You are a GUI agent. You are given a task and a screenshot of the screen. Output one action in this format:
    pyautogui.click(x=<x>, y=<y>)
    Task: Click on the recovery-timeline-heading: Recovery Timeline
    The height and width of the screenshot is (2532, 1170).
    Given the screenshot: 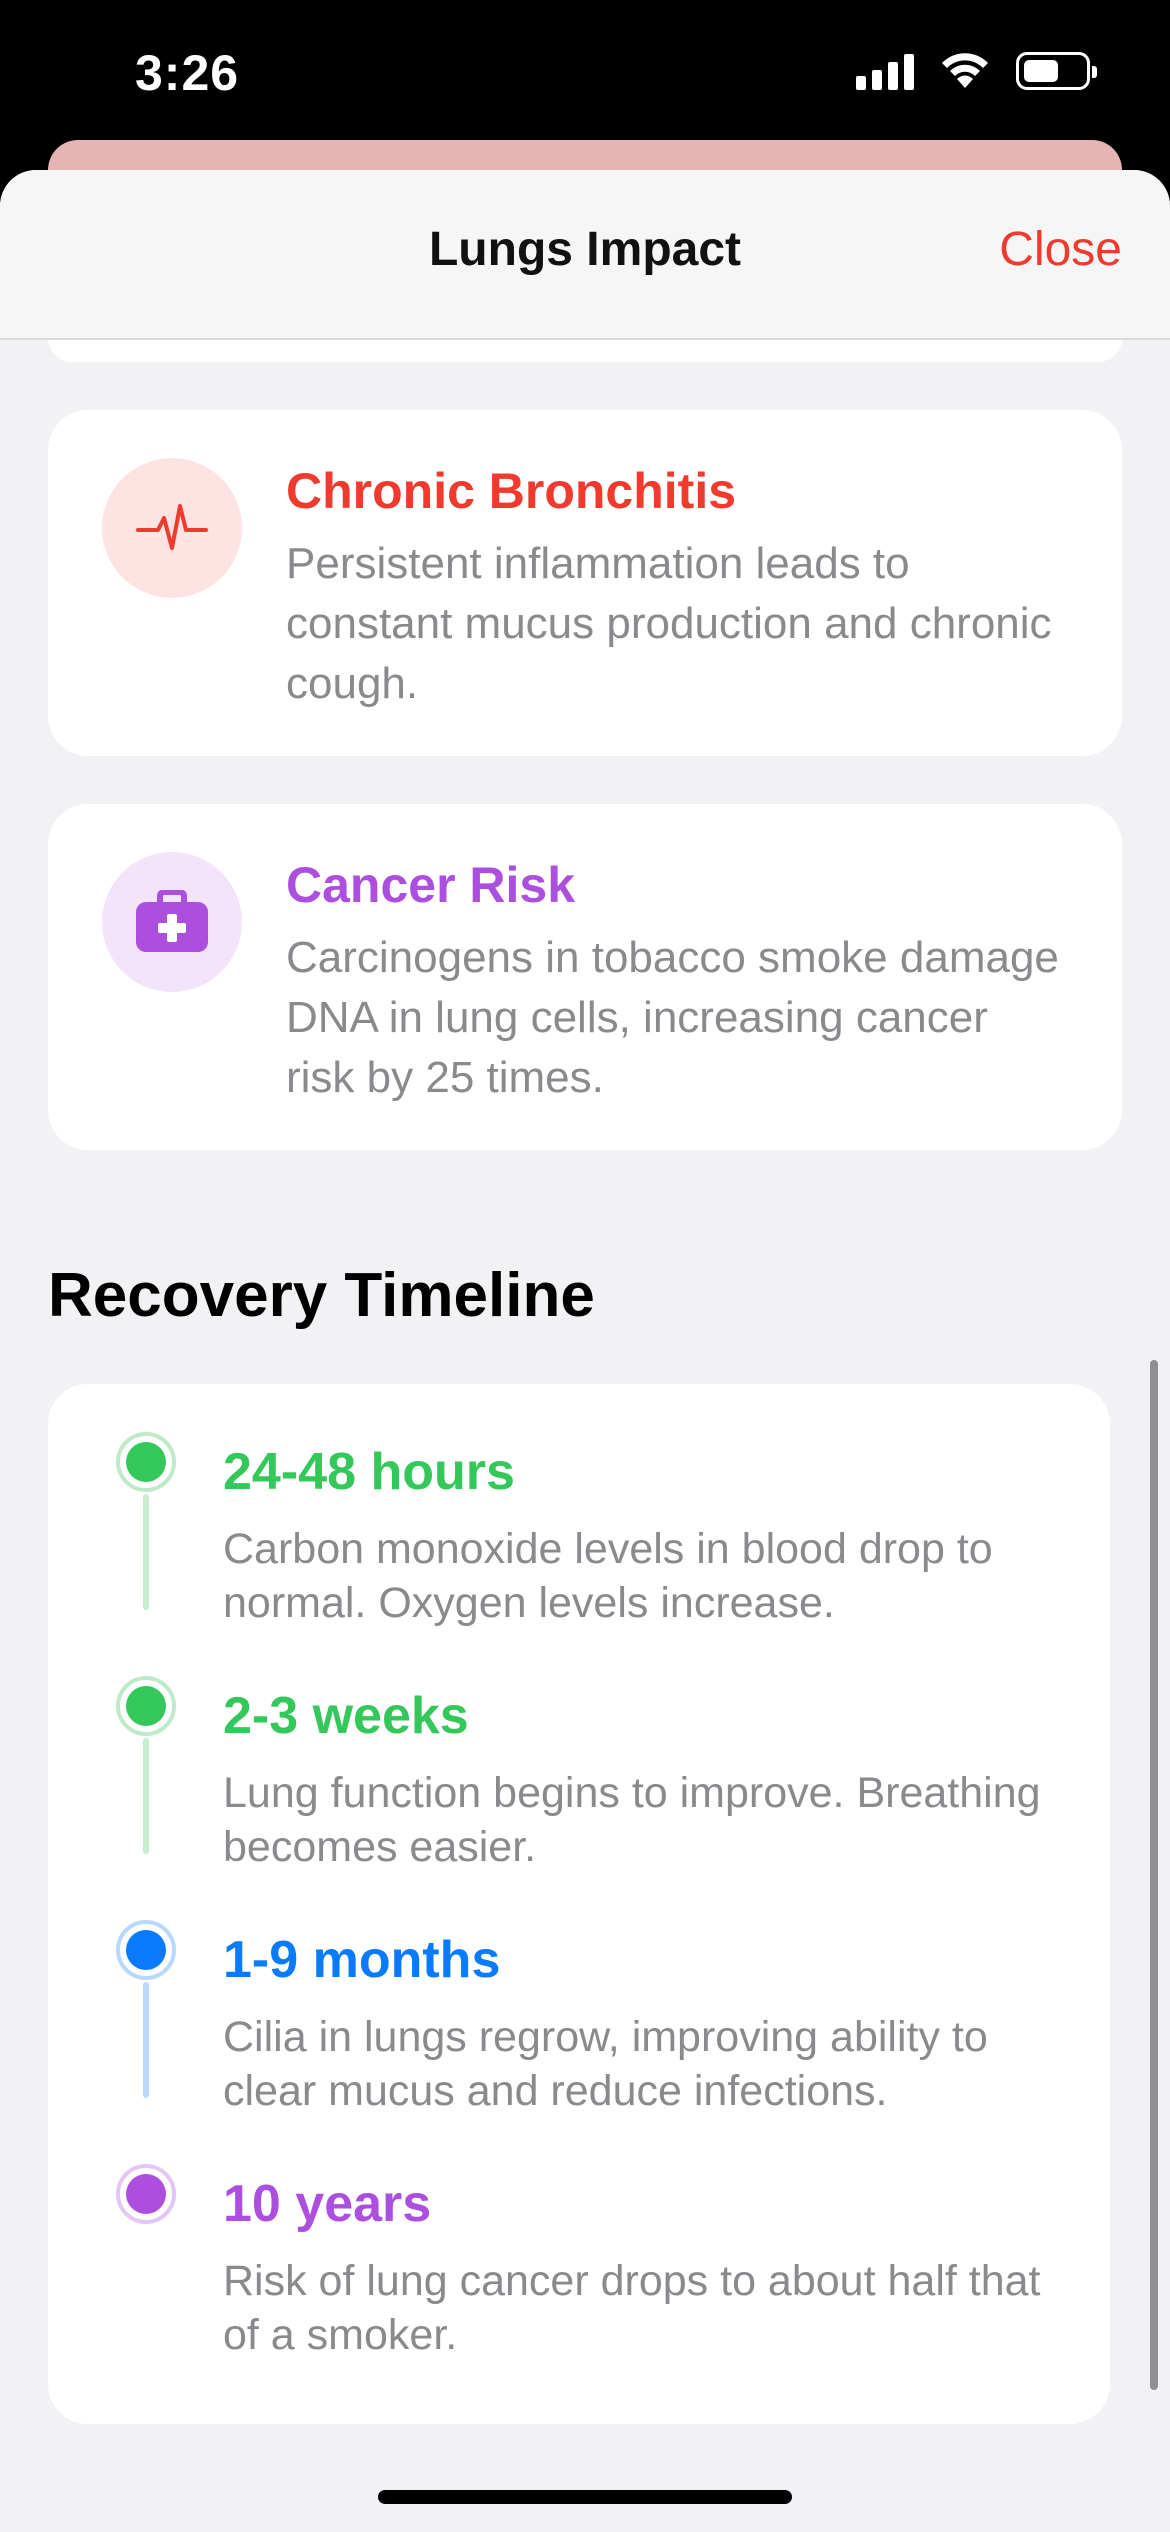 What is the action you would take?
    pyautogui.click(x=321, y=1295)
    